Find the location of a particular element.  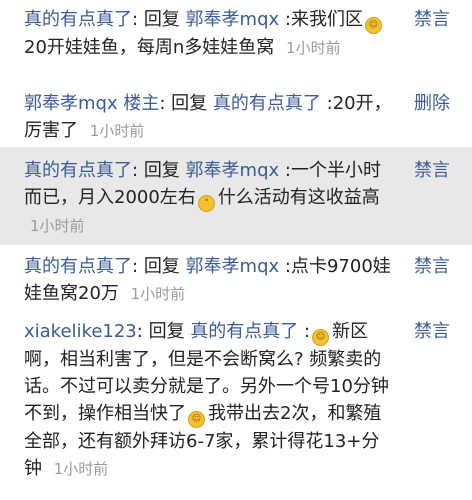

owner-badge: 楼主 is located at coordinates (141, 103).